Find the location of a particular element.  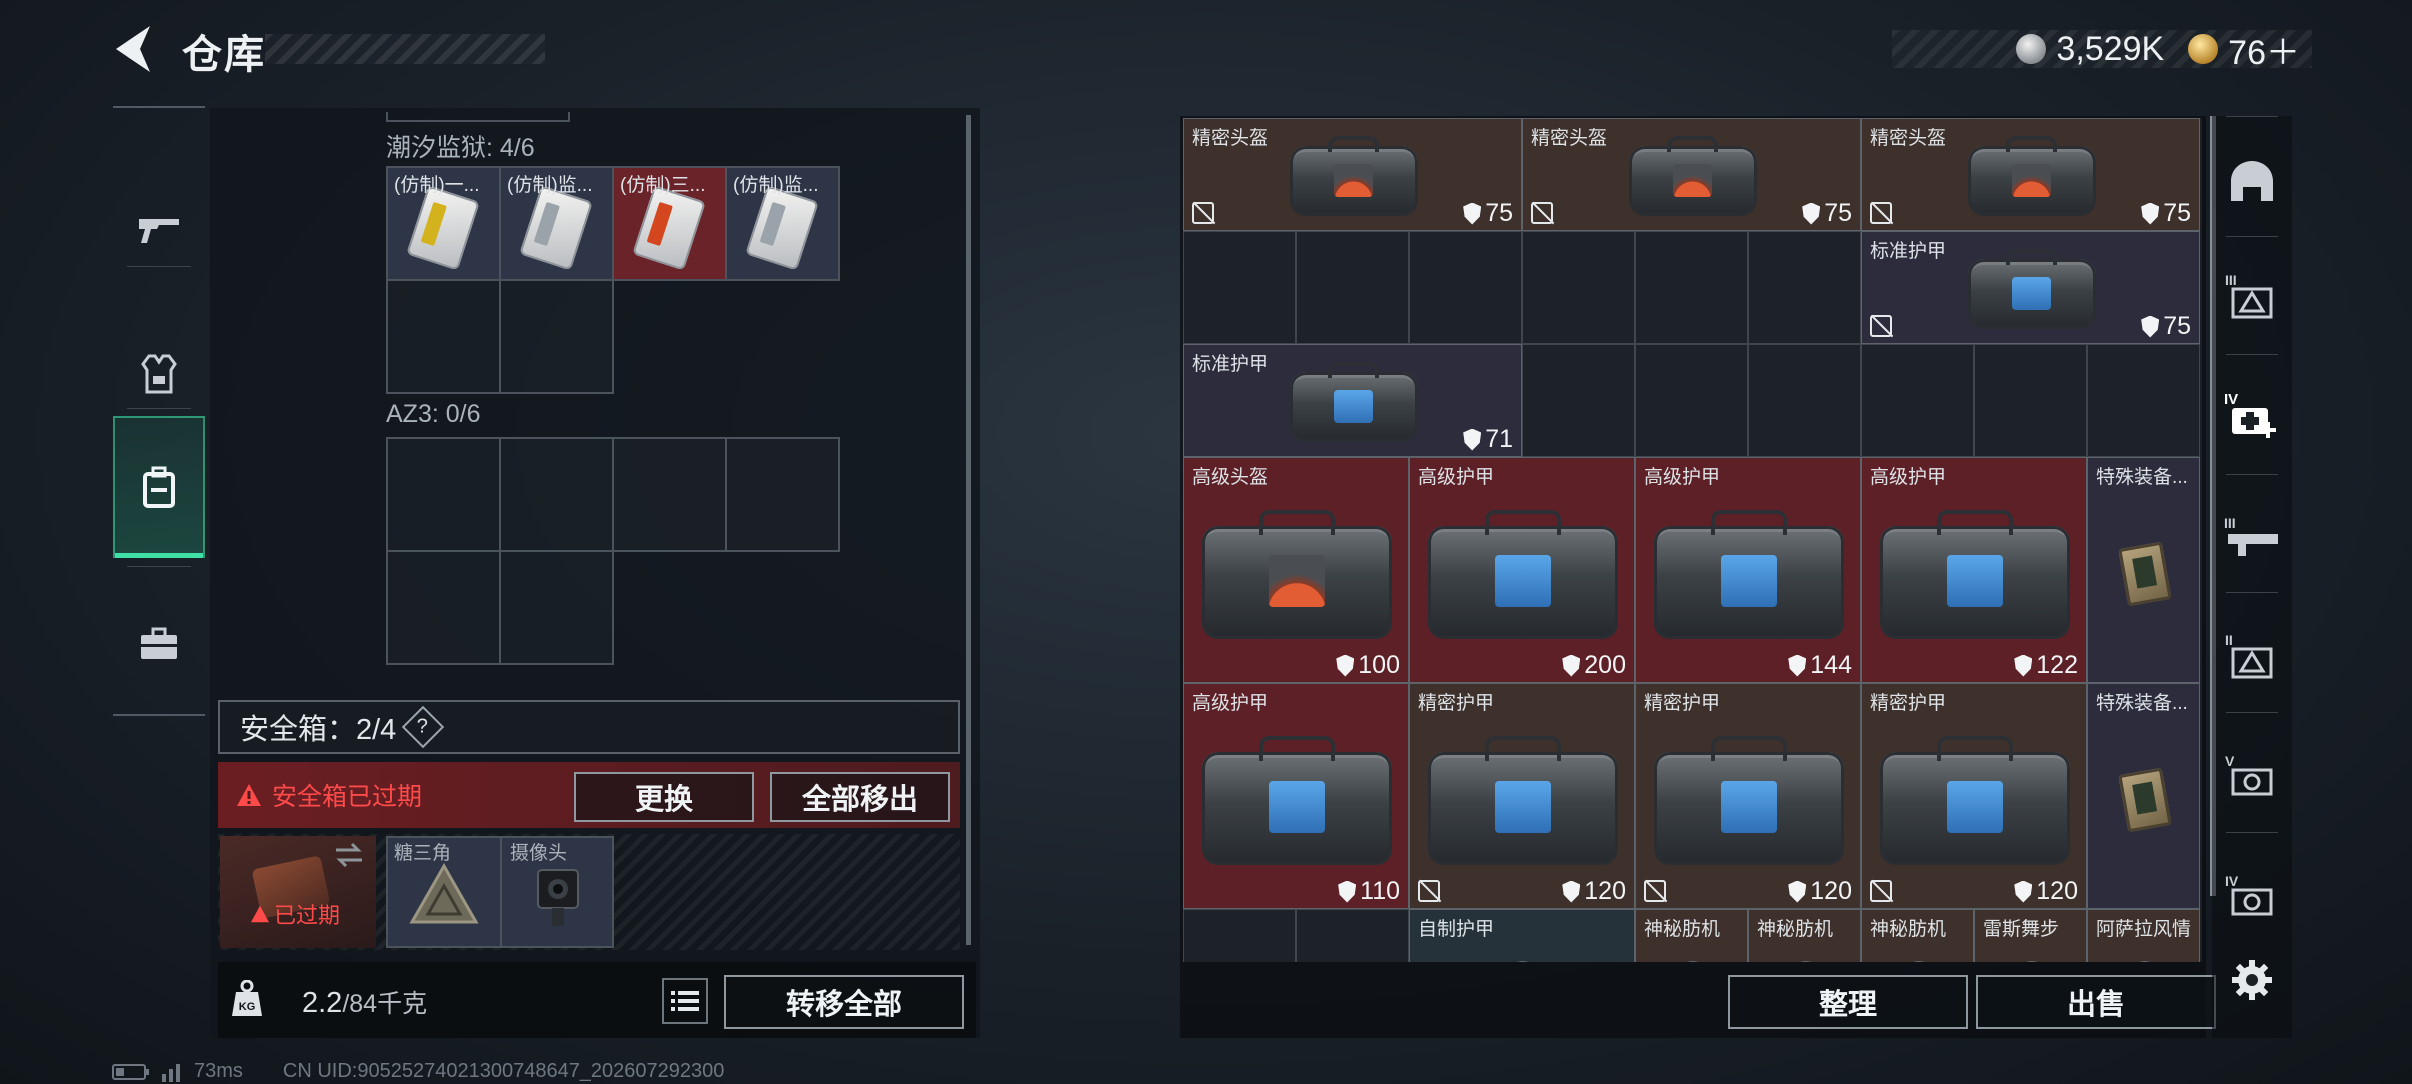

list-view-button is located at coordinates (685, 1001).